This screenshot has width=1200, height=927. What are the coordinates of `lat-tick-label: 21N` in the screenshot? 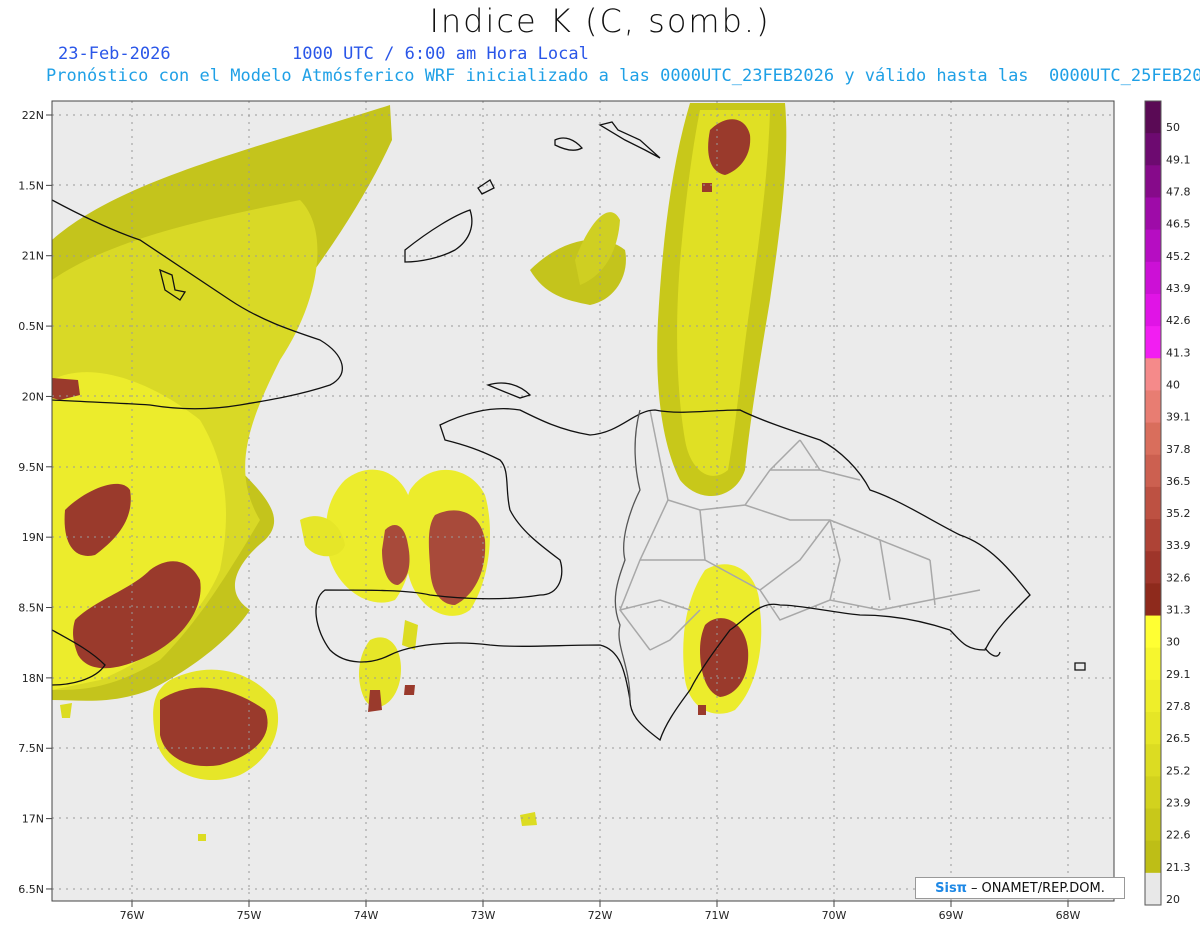 It's located at (33, 256).